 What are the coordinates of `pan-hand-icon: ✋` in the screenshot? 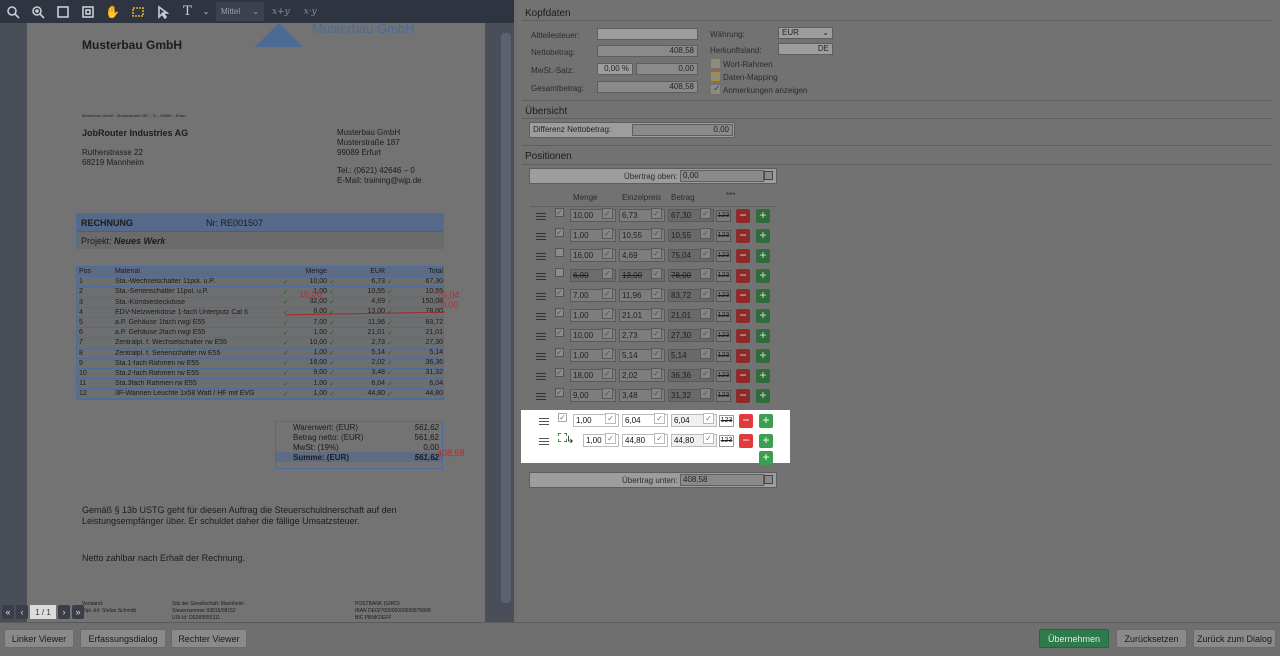 It's located at (112, 11).